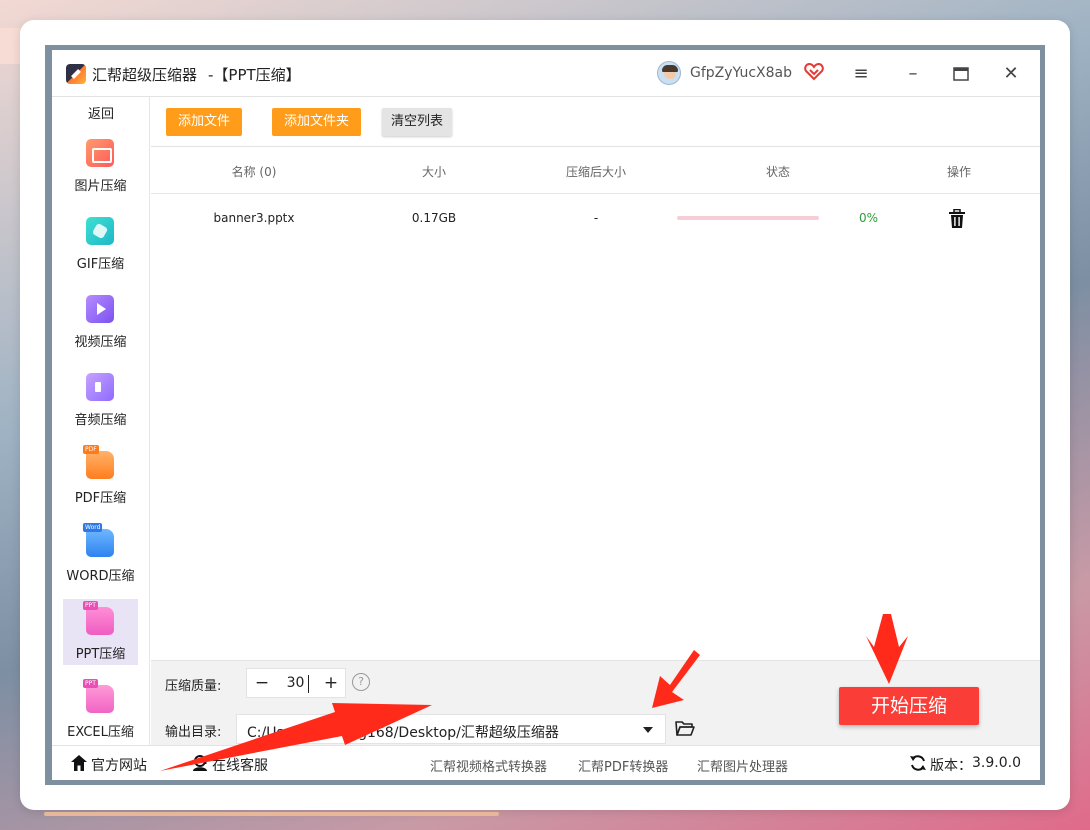 Image resolution: width=1090 pixels, height=830 pixels. I want to click on ppt-icon: PPT, so click(98, 618).